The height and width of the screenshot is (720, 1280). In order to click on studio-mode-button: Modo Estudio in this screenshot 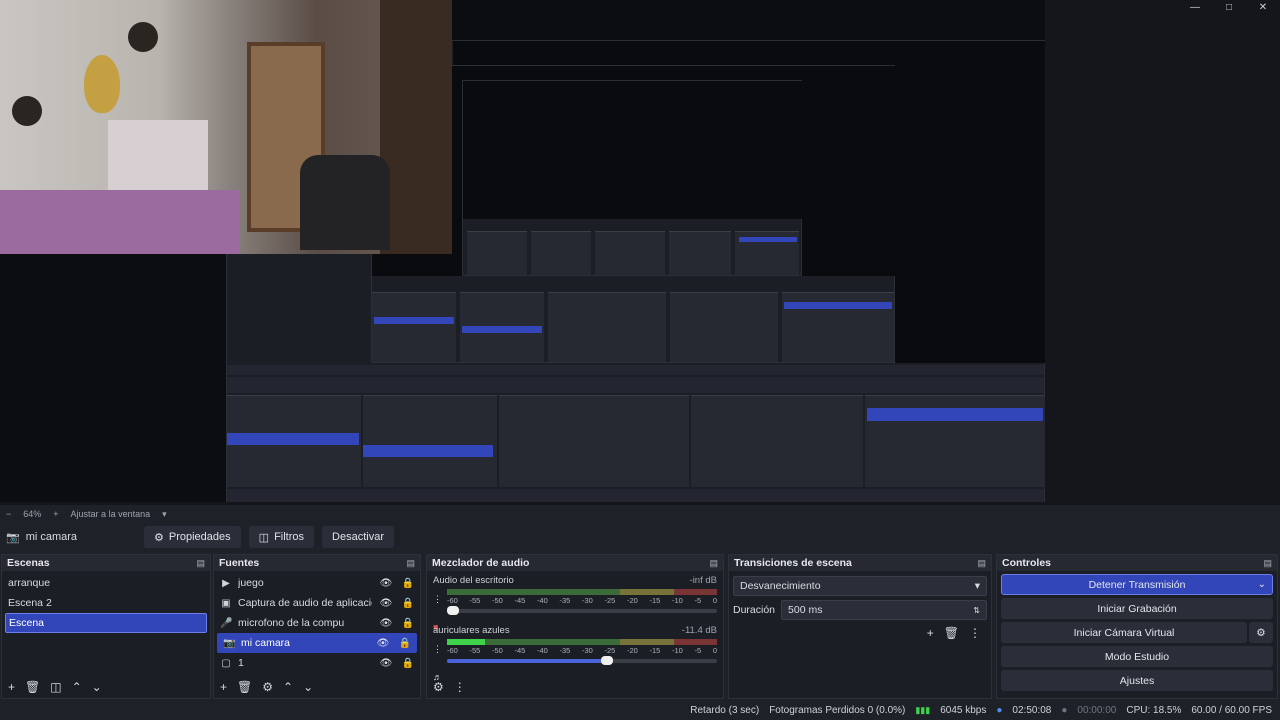, I will do `click(1137, 656)`.